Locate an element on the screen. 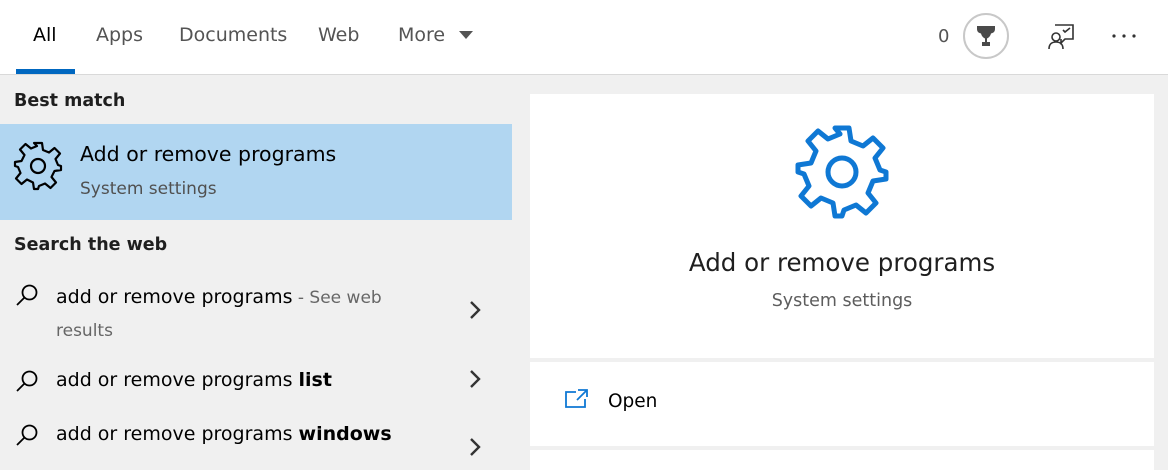  caret-down-icon is located at coordinates (466, 35).